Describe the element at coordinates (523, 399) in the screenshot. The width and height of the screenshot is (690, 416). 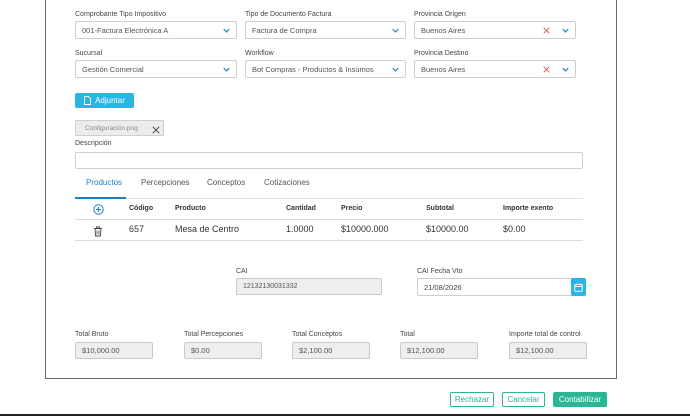
I see `cancelar-button: Cancelar` at that location.